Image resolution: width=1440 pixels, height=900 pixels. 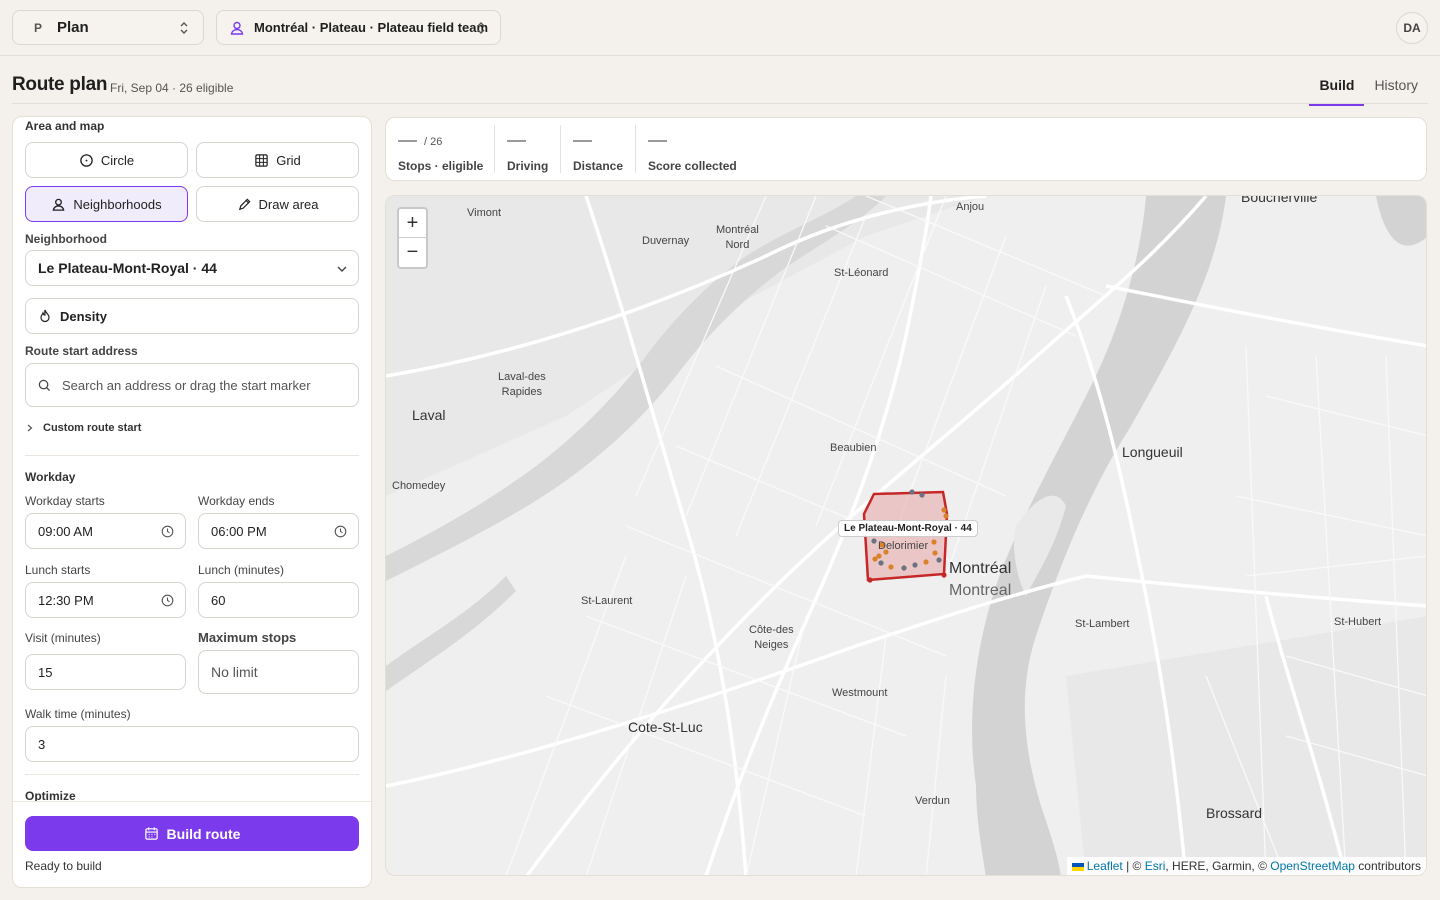 What do you see at coordinates (657, 141) in the screenshot?
I see `stat-score-value` at bounding box center [657, 141].